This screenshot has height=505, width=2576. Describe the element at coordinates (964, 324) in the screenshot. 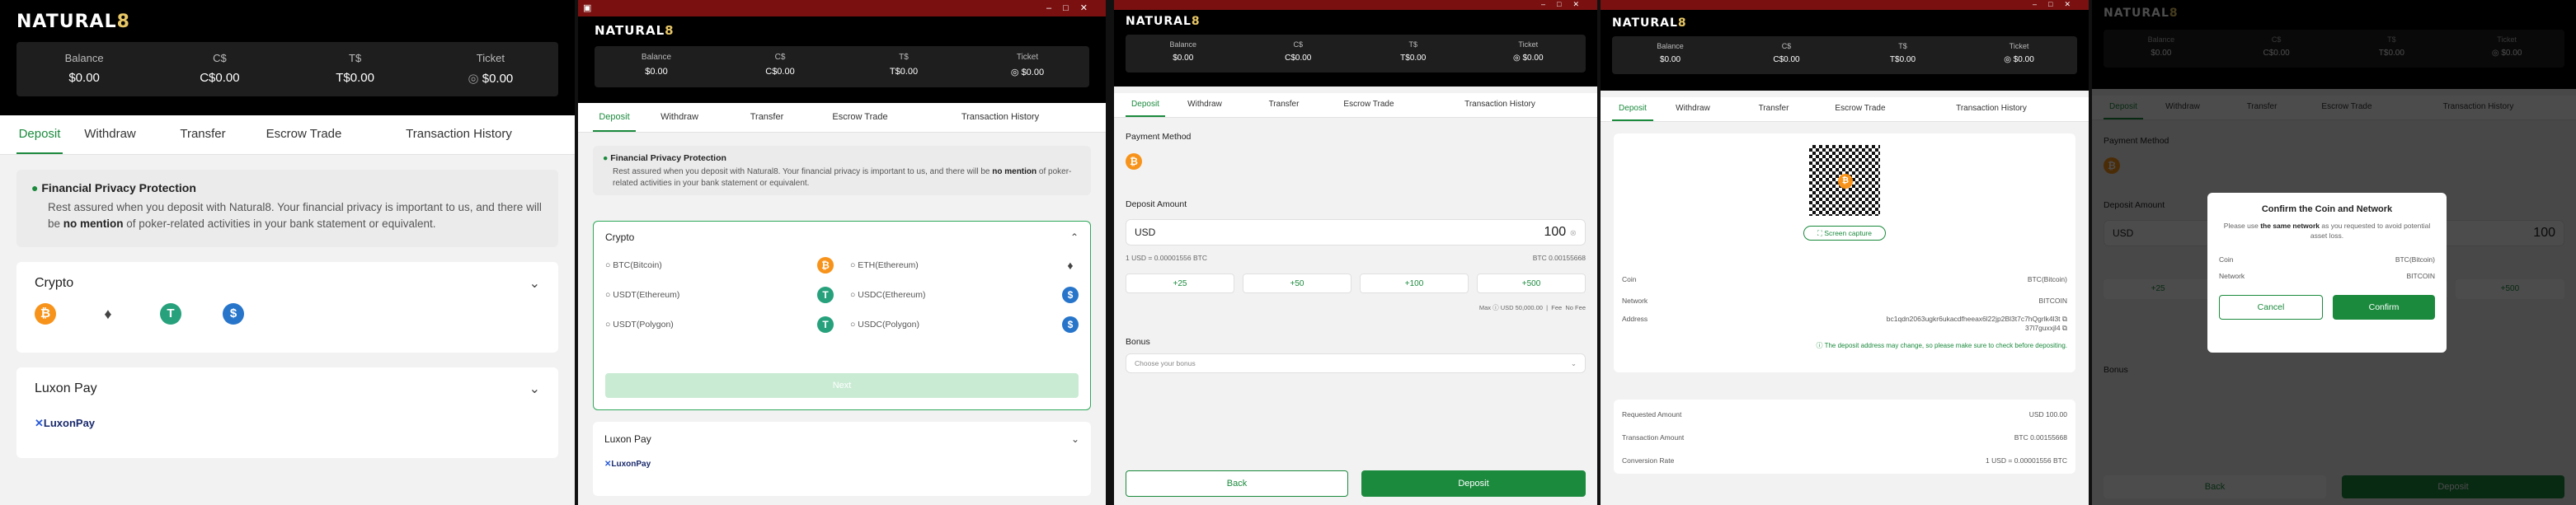

I see `crypto-option-usdc-polygon: ○ USDC(Polygon) $` at that location.